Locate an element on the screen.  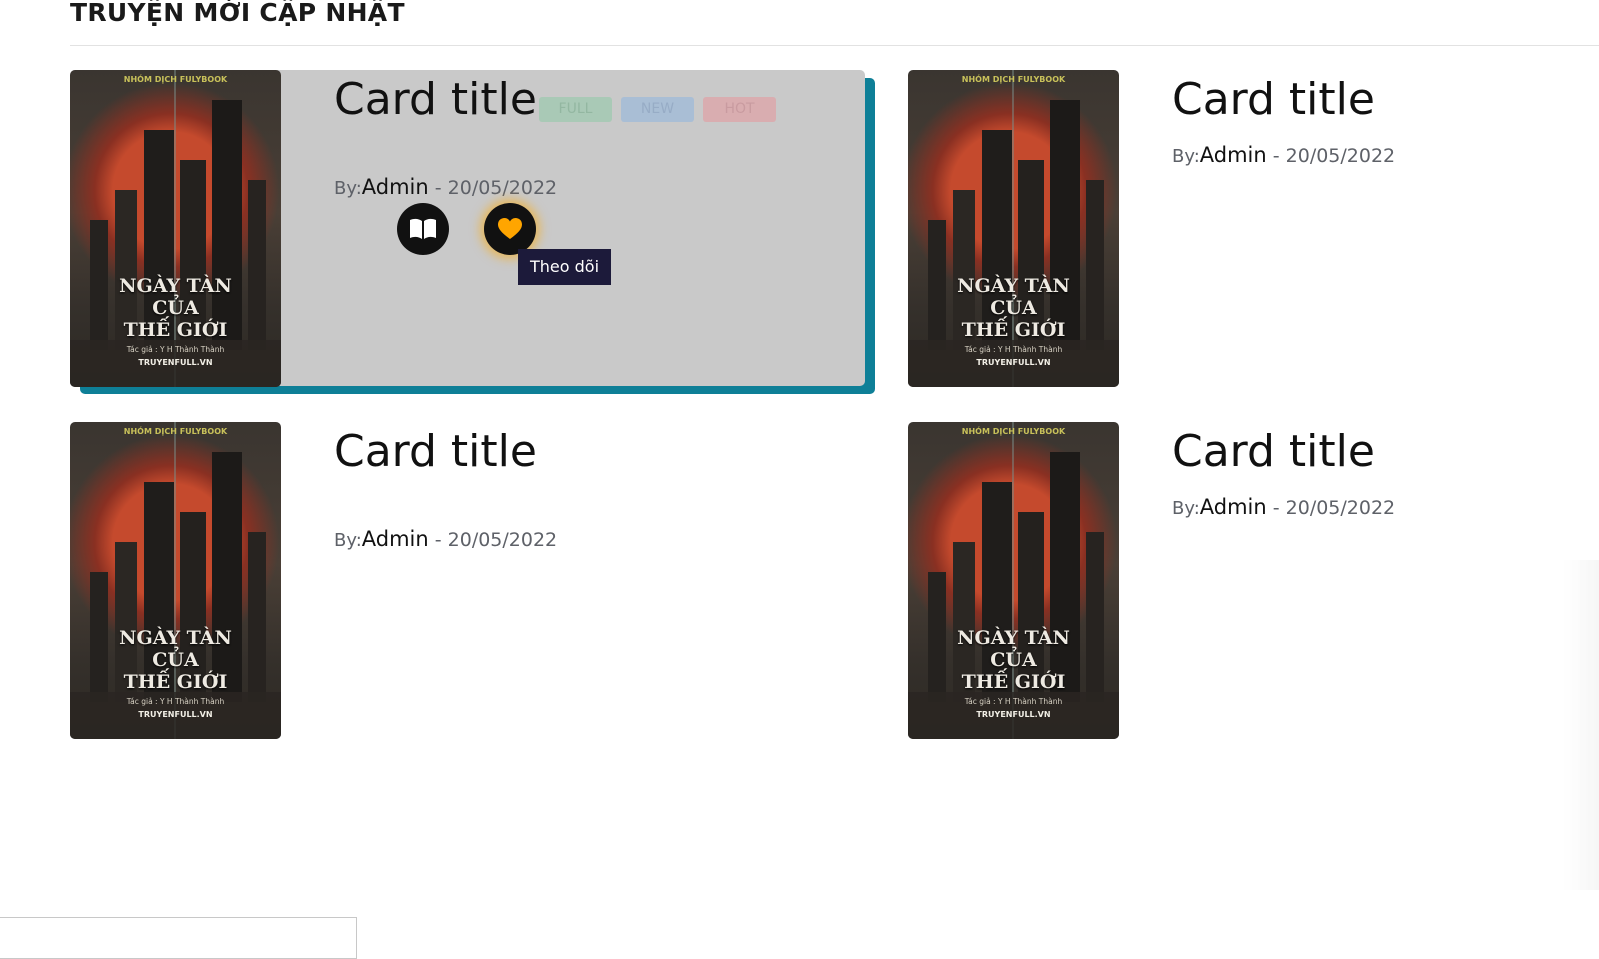
badge-new: NEW is located at coordinates (657, 109).